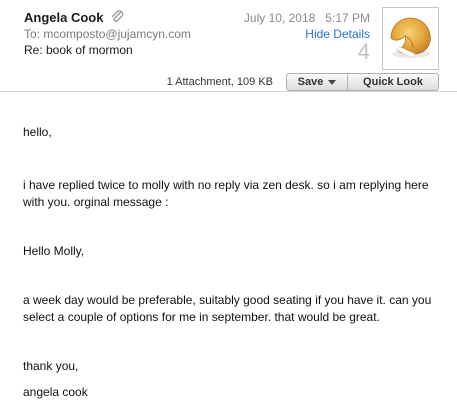 Image resolution: width=457 pixels, height=407 pixels. I want to click on fortune-cookie-icon, so click(410, 38).